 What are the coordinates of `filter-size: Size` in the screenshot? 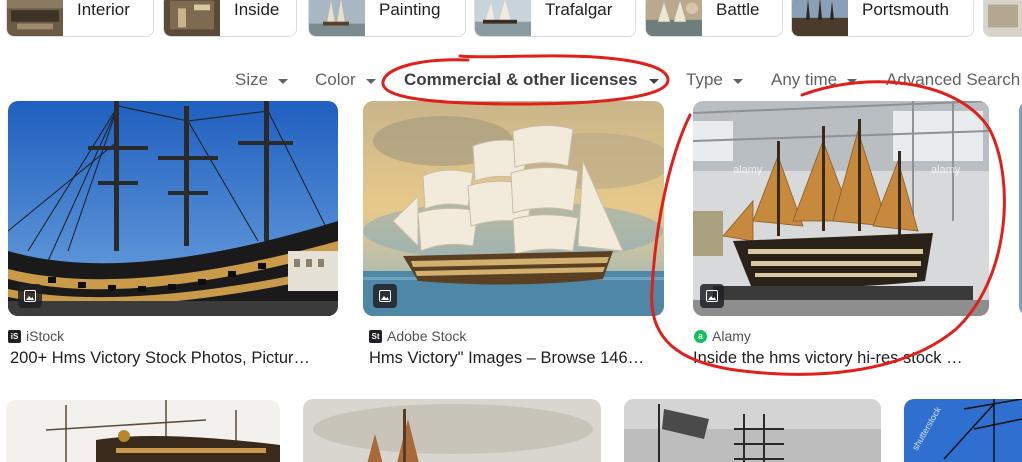 It's located at (262, 80).